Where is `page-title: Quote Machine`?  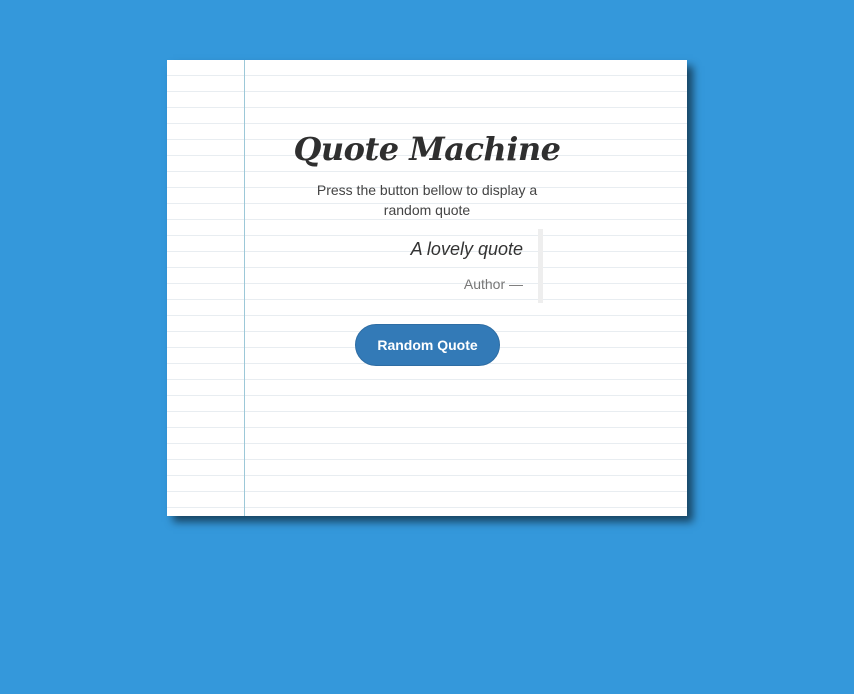
page-title: Quote Machine is located at coordinates (427, 149).